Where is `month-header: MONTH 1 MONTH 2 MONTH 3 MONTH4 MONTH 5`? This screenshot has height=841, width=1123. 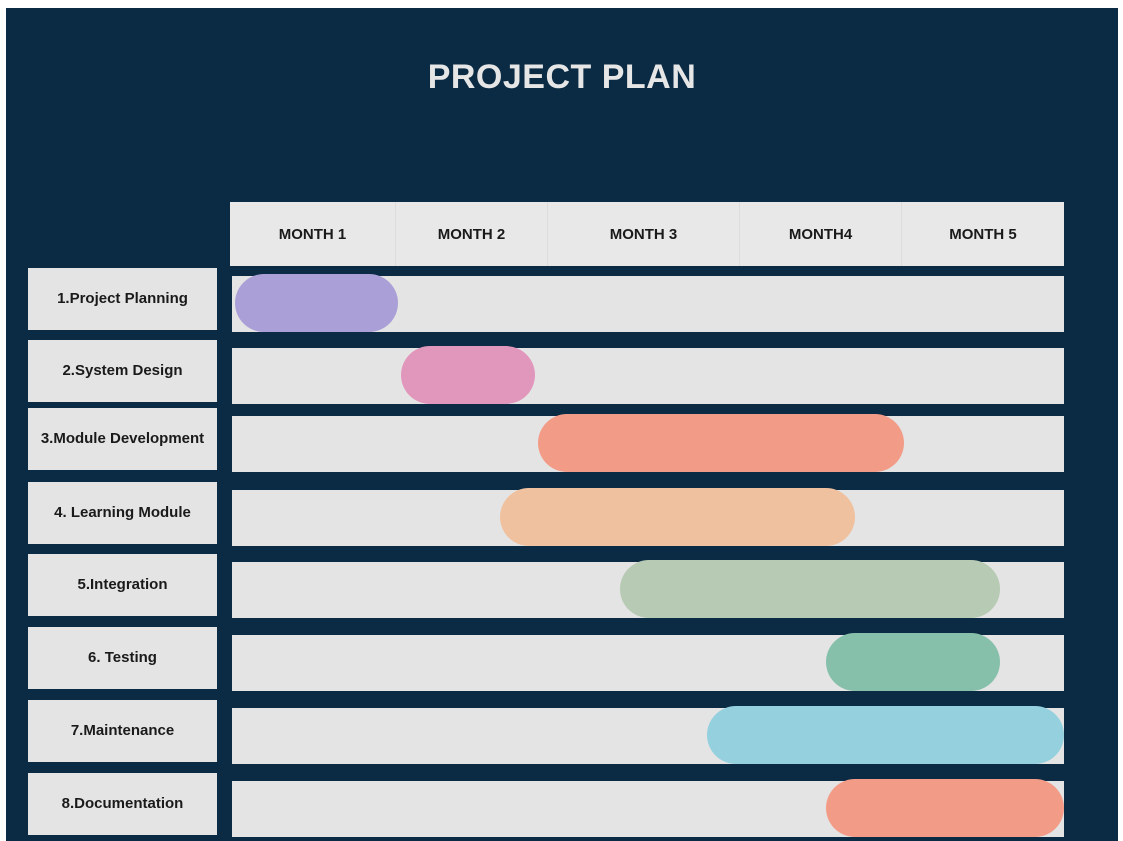 month-header: MONTH 1 MONTH 2 MONTH 3 MONTH4 MONTH 5 is located at coordinates (647, 234).